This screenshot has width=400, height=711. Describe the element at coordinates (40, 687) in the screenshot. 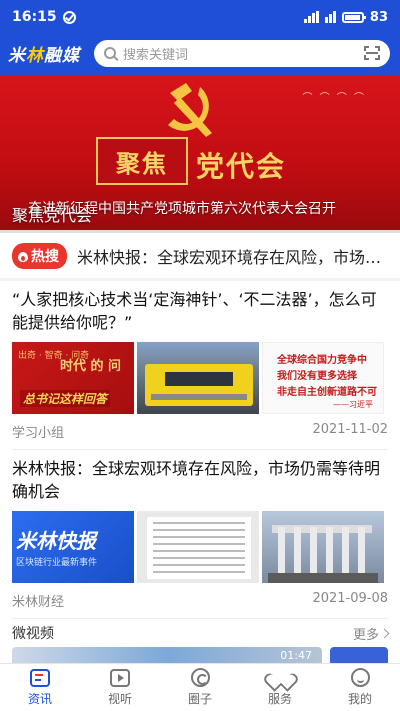

I see `nav-item-news: 资讯` at that location.